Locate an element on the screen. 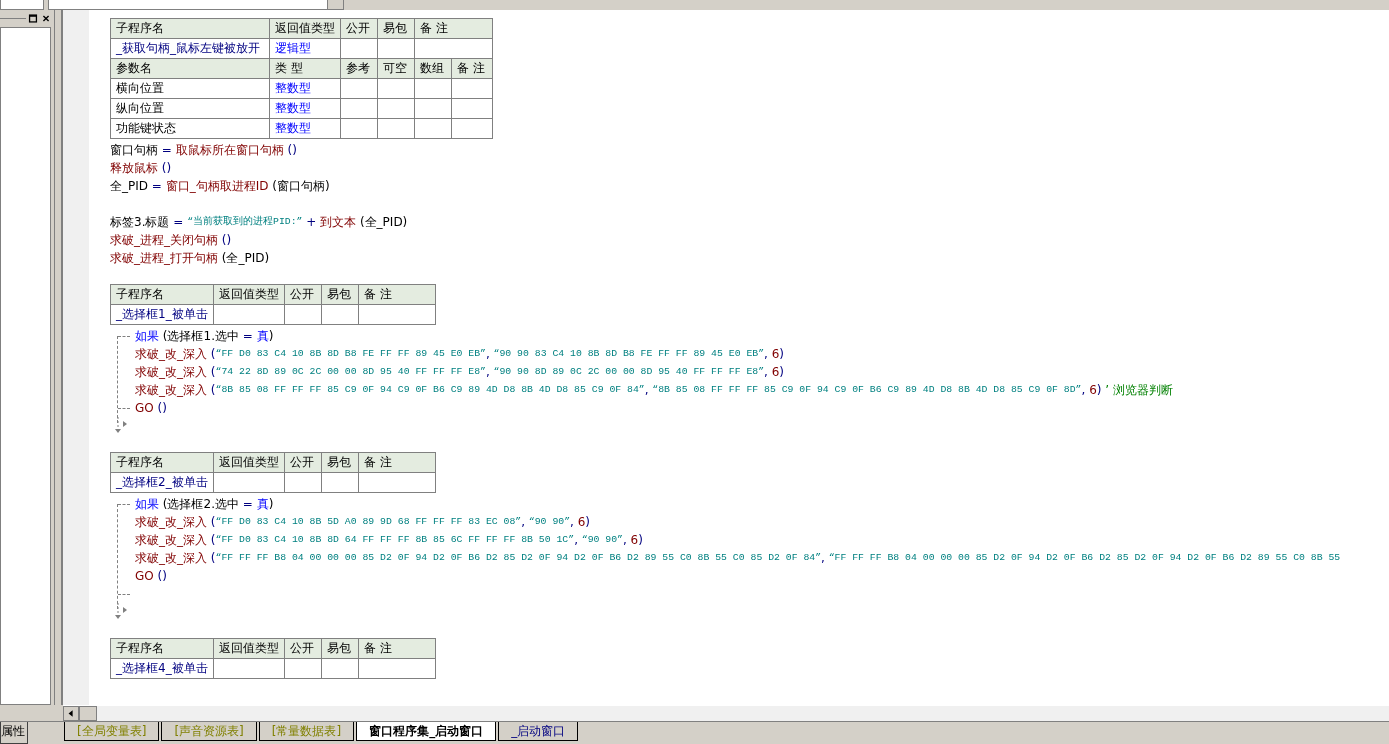  code-line: 求破_改_深入 (“74 22 8D 89 0C 2C 00 00 8D 95 40 FF FF FF E8”, “90 90 8D 89 0C 2C 00 00 8D 95 40 FF FF FF E8”, 6) is located at coordinates (459, 372).